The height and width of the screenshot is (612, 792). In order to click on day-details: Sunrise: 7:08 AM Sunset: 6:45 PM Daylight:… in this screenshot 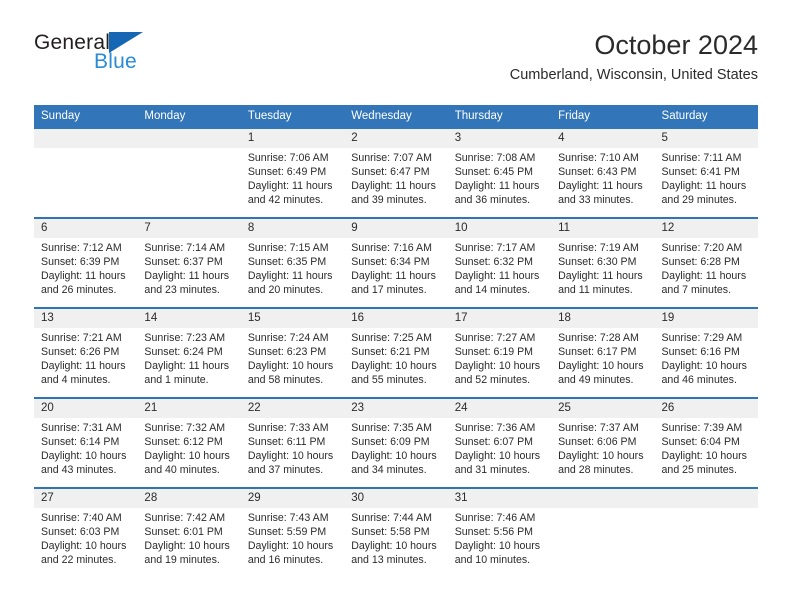, I will do `click(499, 177)`.